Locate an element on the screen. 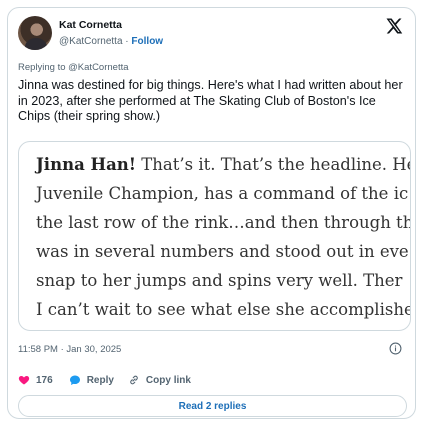 This screenshot has height=426, width=423. speech-bubble-icon is located at coordinates (74, 380).